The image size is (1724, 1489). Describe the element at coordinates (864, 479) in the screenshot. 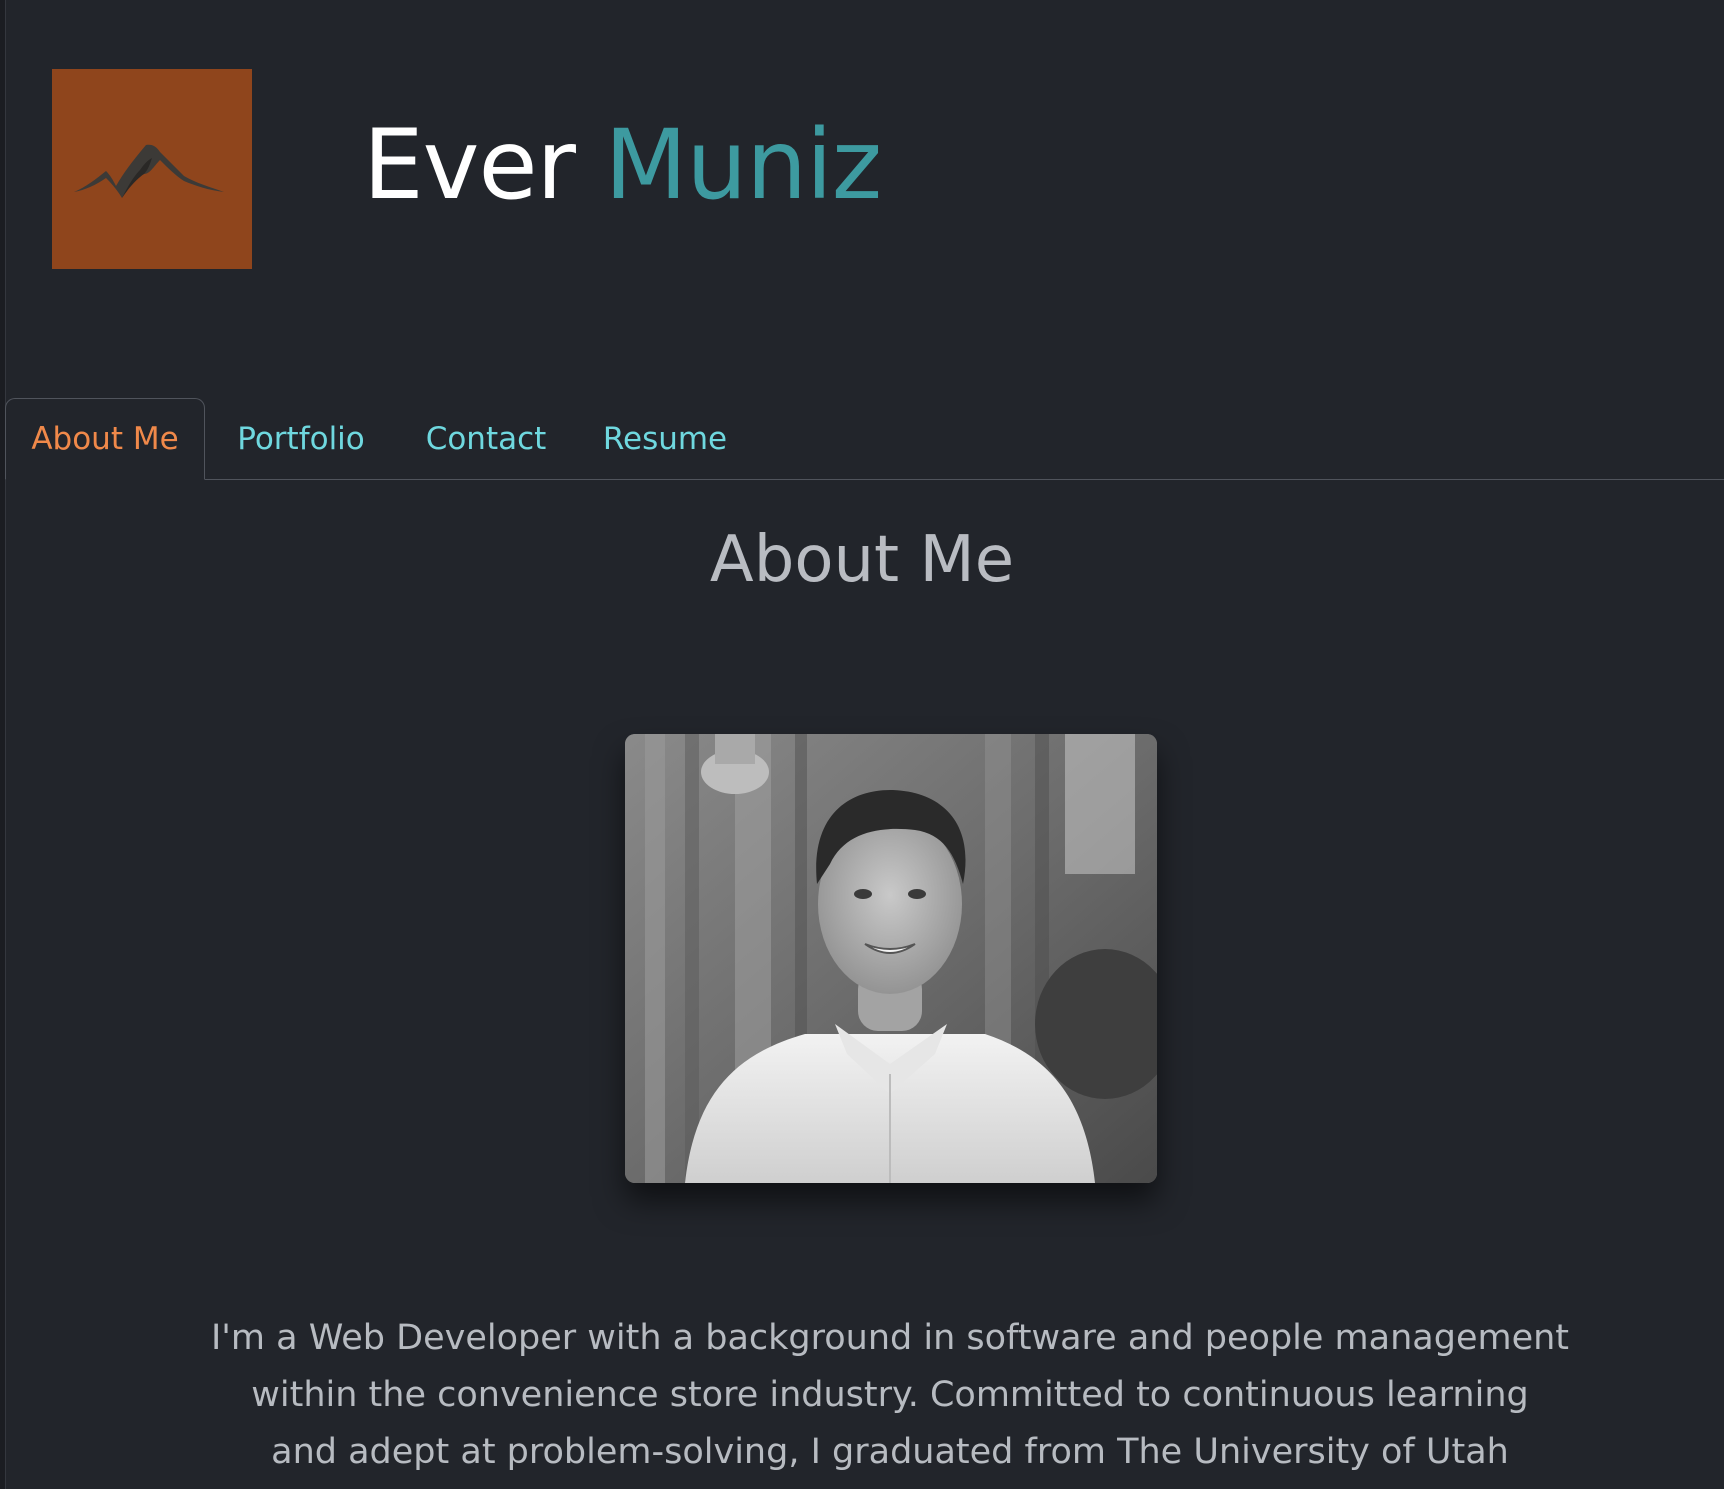

I see `tabs-divider` at that location.